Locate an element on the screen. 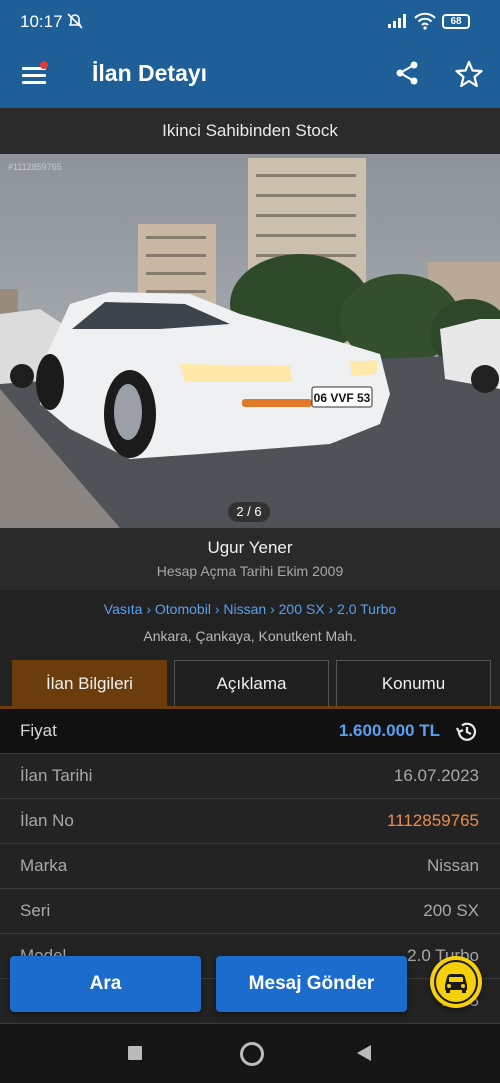 This screenshot has height=1083, width=500. car-icon is located at coordinates (456, 982).